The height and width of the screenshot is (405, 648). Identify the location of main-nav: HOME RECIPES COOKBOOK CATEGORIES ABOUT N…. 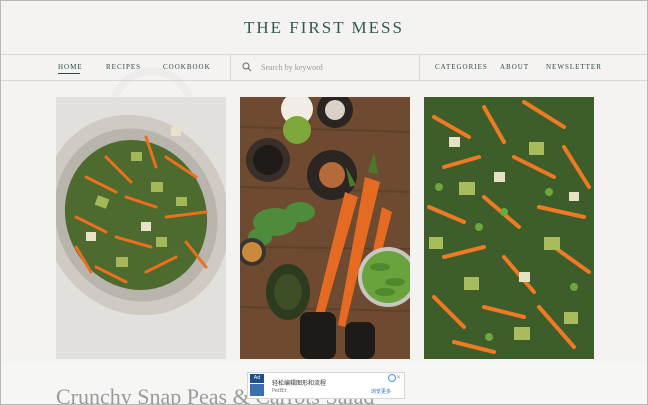
(324, 67).